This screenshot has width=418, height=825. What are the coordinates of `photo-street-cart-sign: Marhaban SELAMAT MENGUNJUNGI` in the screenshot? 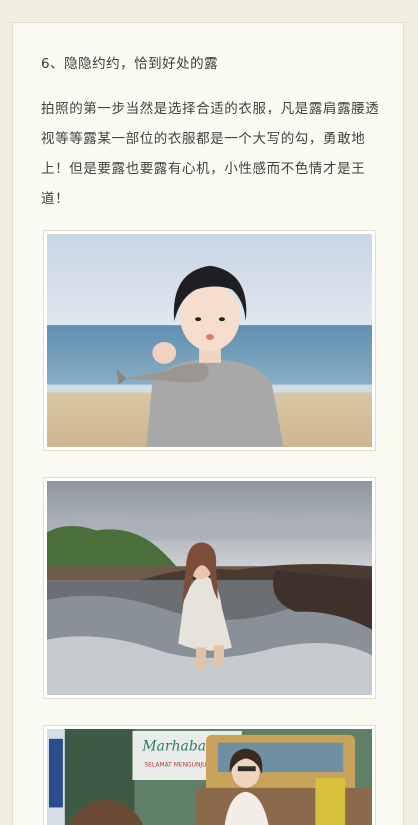 It's located at (209, 775).